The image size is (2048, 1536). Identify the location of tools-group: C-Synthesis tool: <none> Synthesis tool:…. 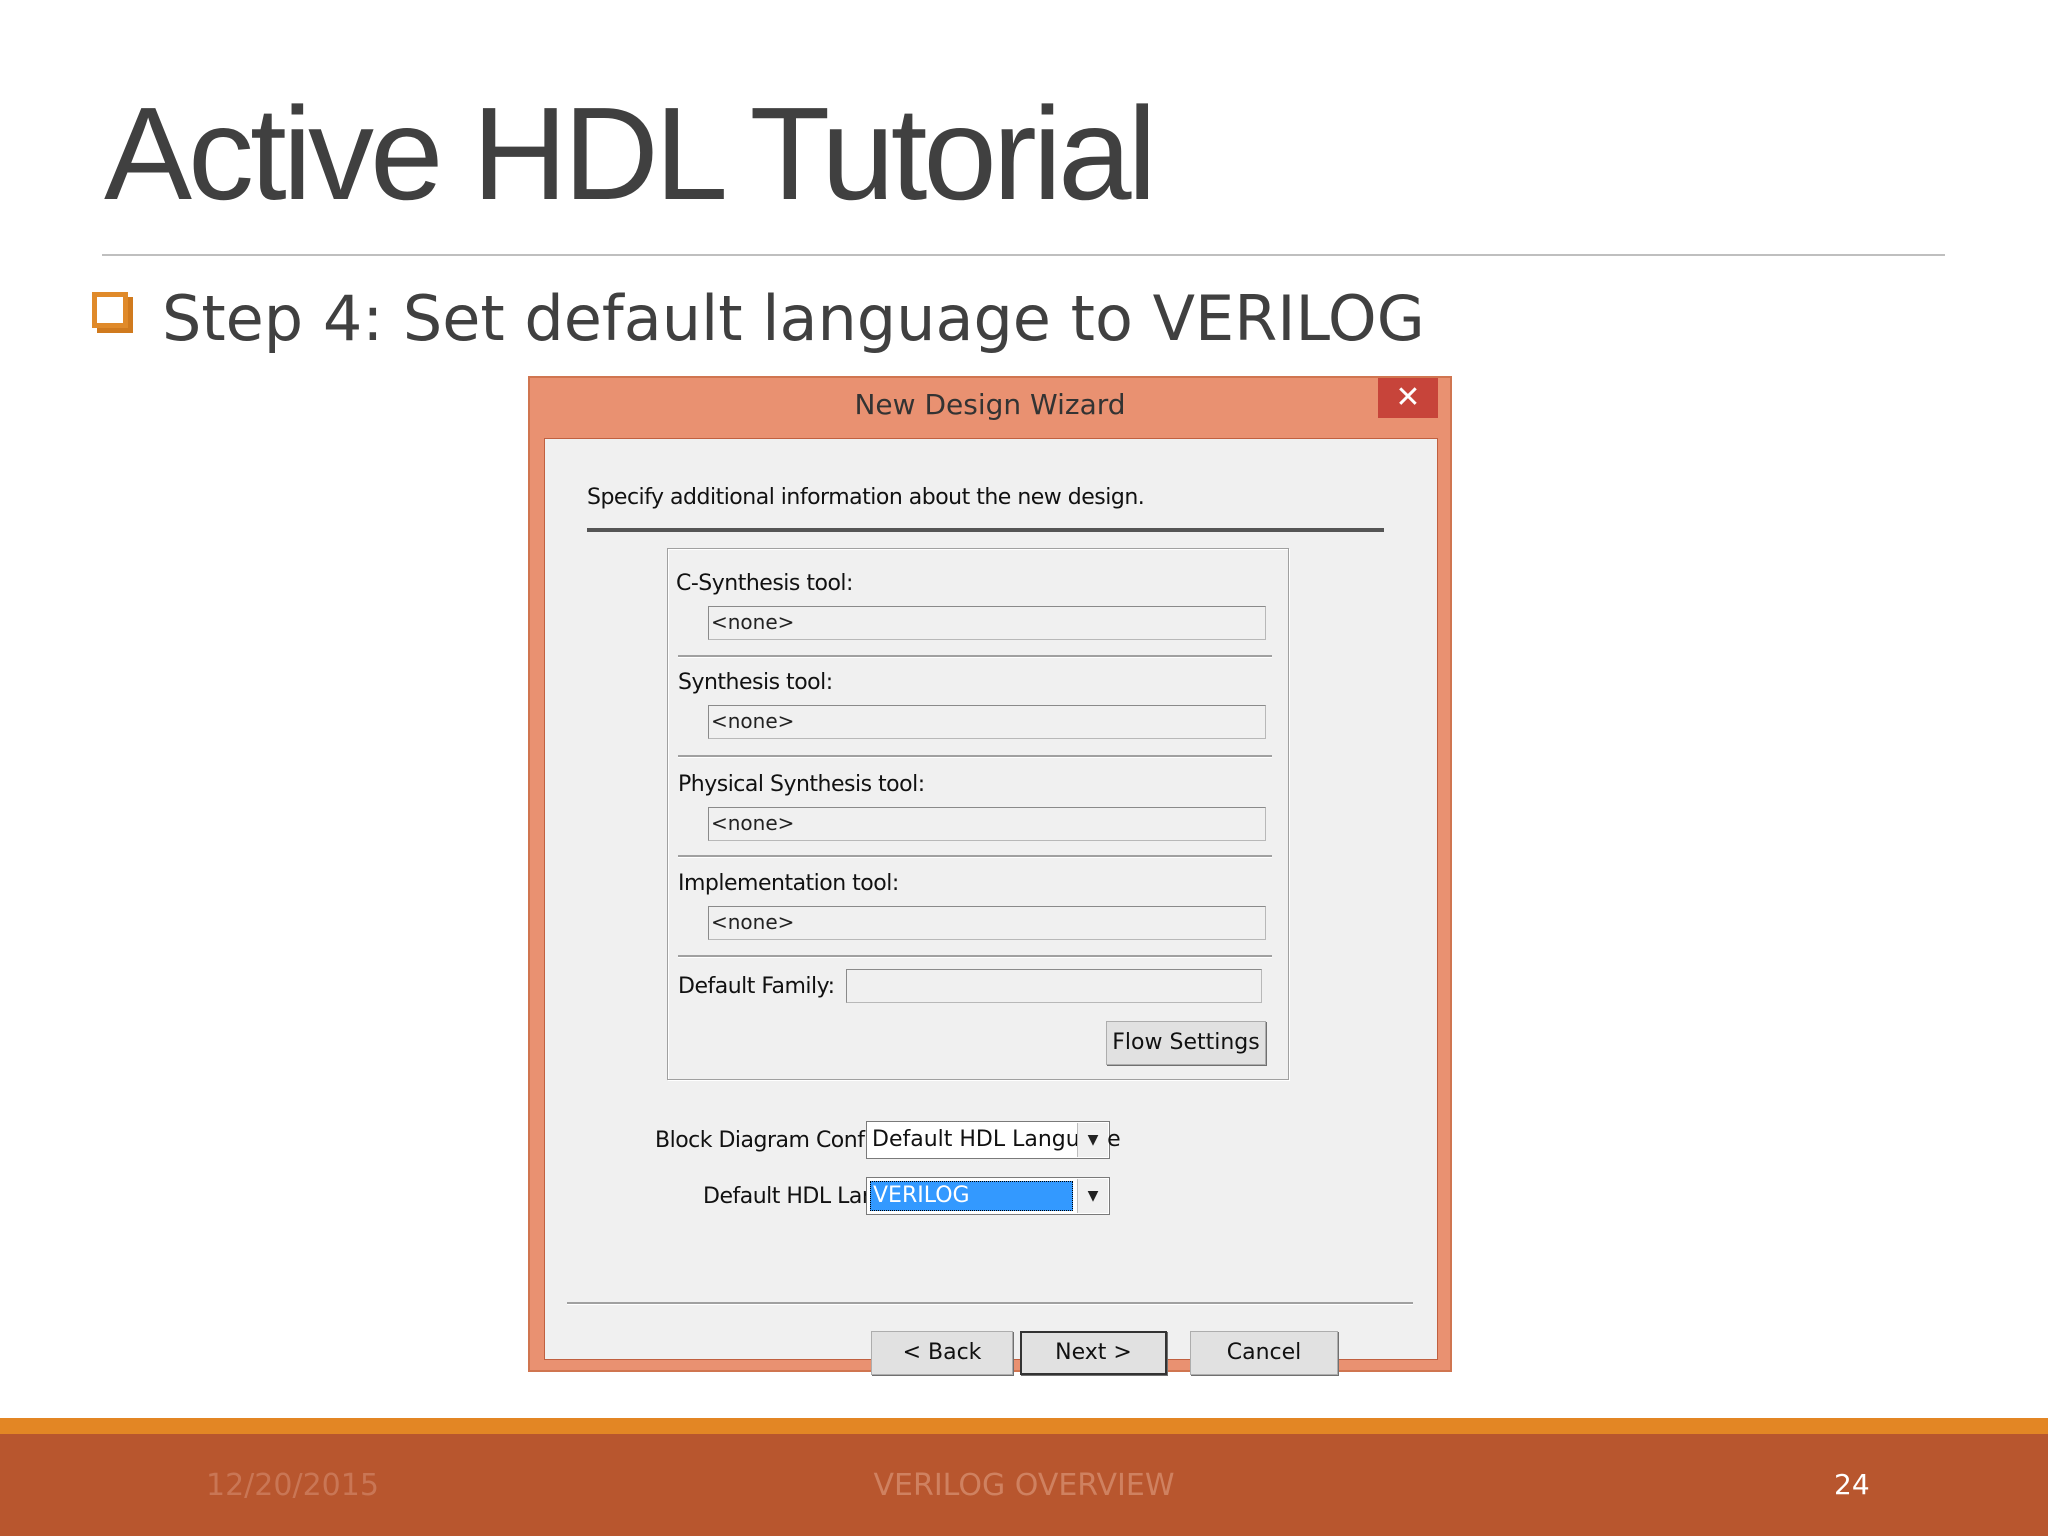
(978, 814).